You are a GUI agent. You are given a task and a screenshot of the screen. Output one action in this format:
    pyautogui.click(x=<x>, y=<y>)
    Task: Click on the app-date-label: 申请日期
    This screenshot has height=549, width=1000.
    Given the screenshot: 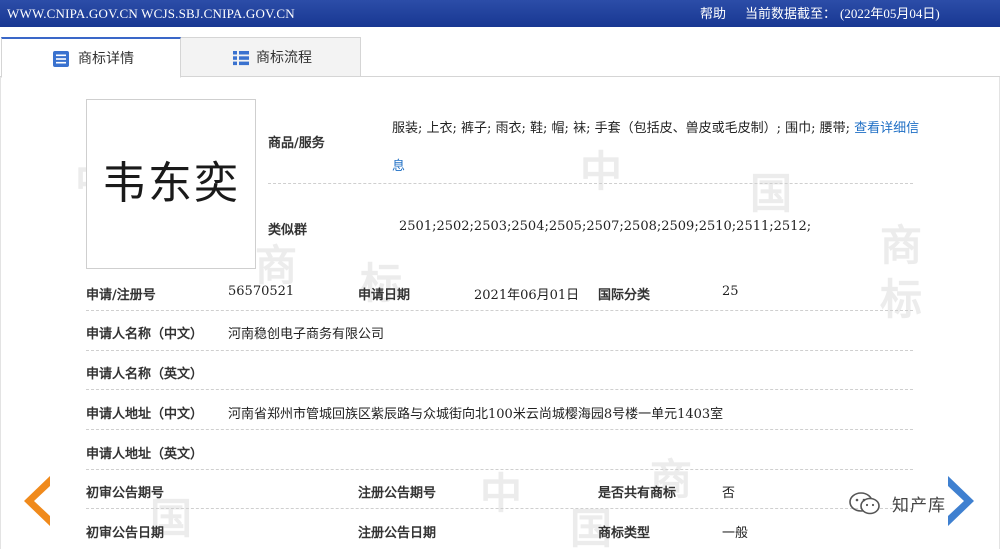 What is the action you would take?
    pyautogui.click(x=384, y=295)
    